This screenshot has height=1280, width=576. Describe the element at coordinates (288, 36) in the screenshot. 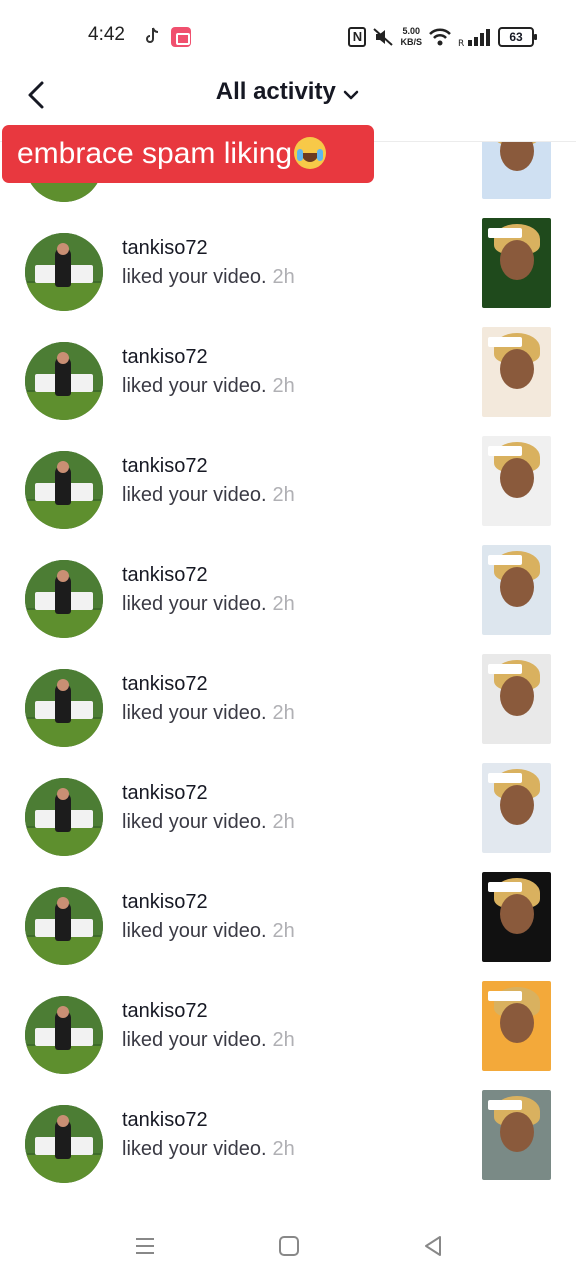

I see `status-bar: 4:42 N 5.00 KB/S R 63` at that location.